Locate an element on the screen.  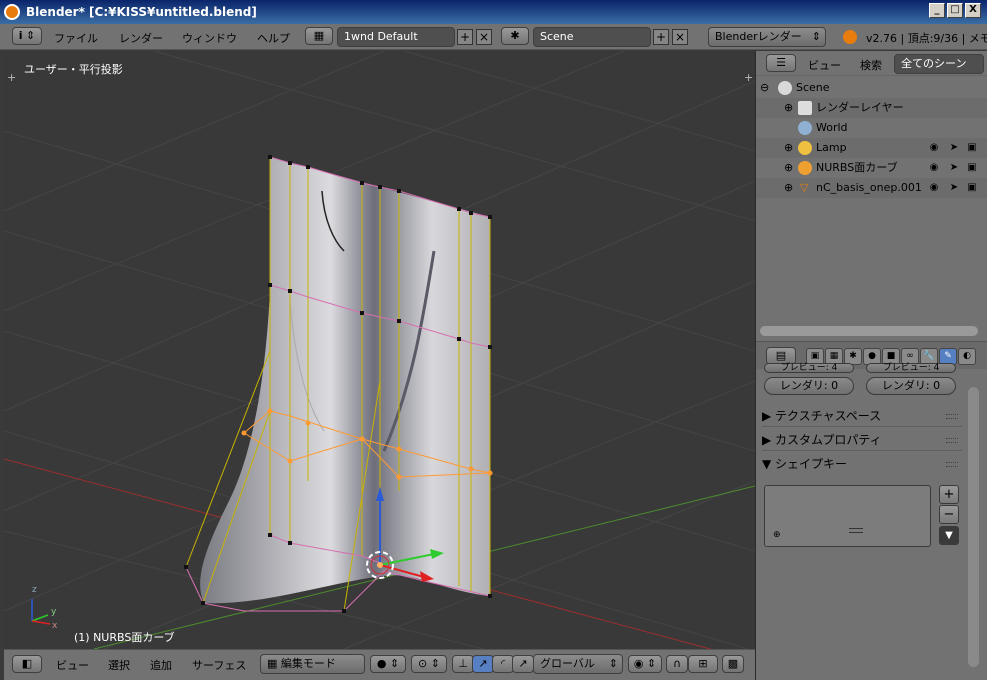
outliner-row-basis: ⊕ ▽ nC_basis_onep.001 ◉ ➤ ▣ is located at coordinates (871, 188).